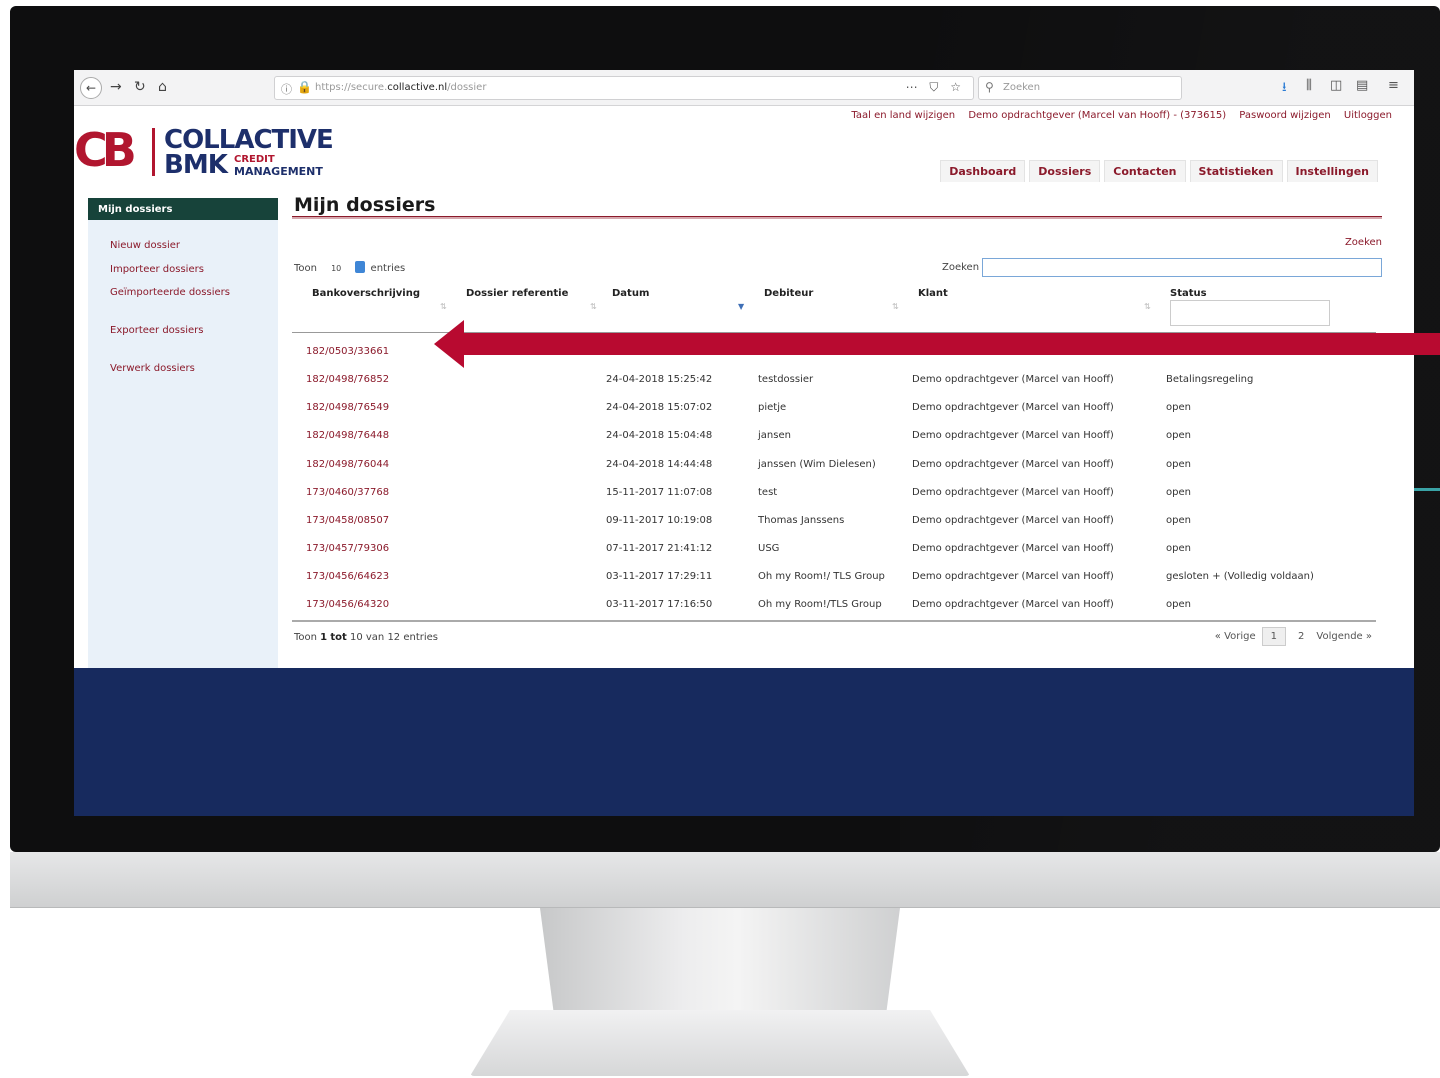  I want to click on cell-datum: 03-11-2017 17:16:50, so click(659, 604).